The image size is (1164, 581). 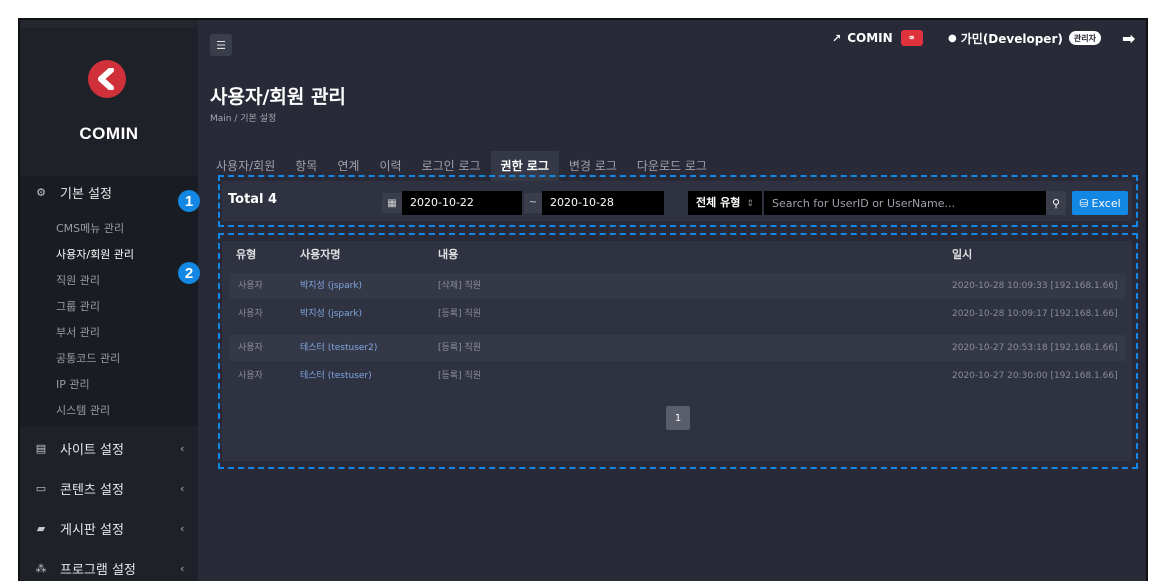 I want to click on sidebar-subitem-user-member: 사용자/회원 관리, so click(x=95, y=254).